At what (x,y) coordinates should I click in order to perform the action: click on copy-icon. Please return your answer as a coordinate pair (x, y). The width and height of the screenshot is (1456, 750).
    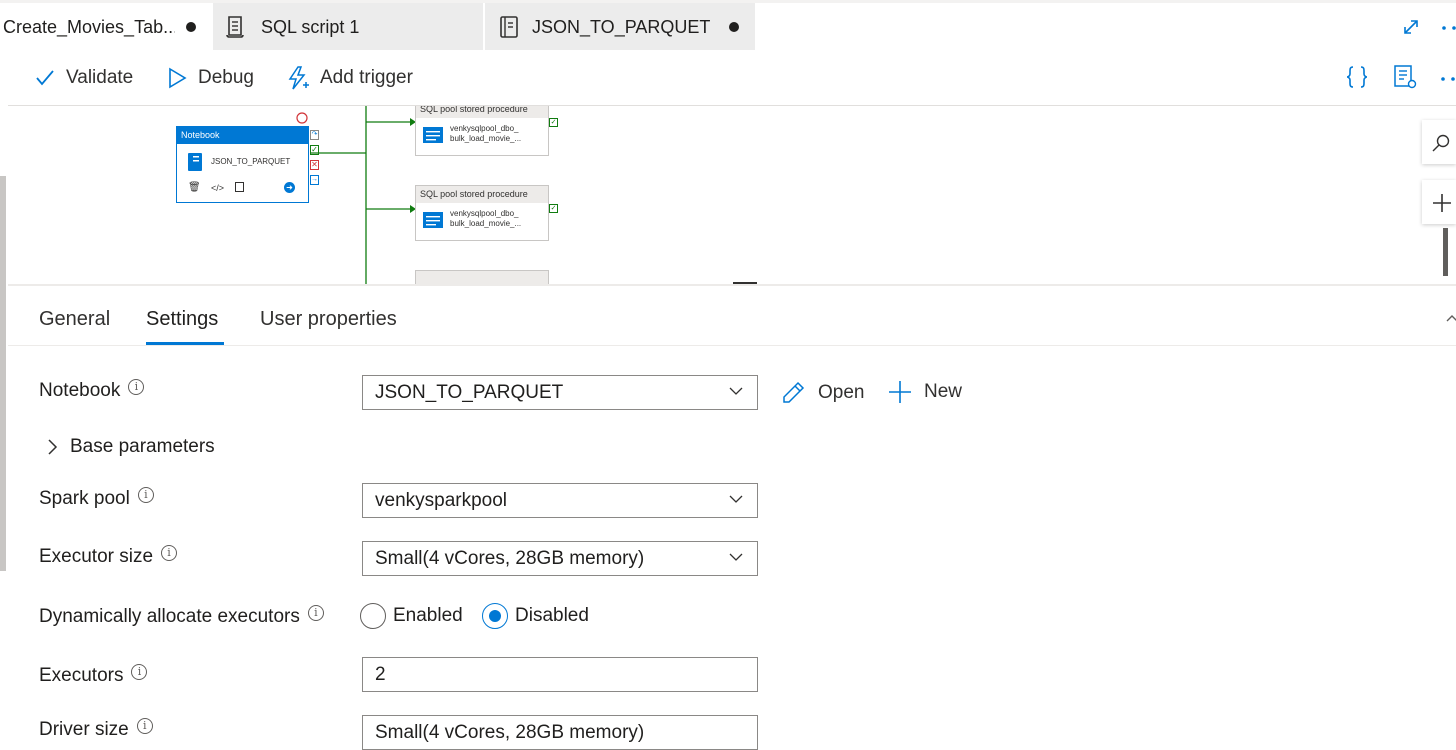
    Looking at the image, I should click on (239, 187).